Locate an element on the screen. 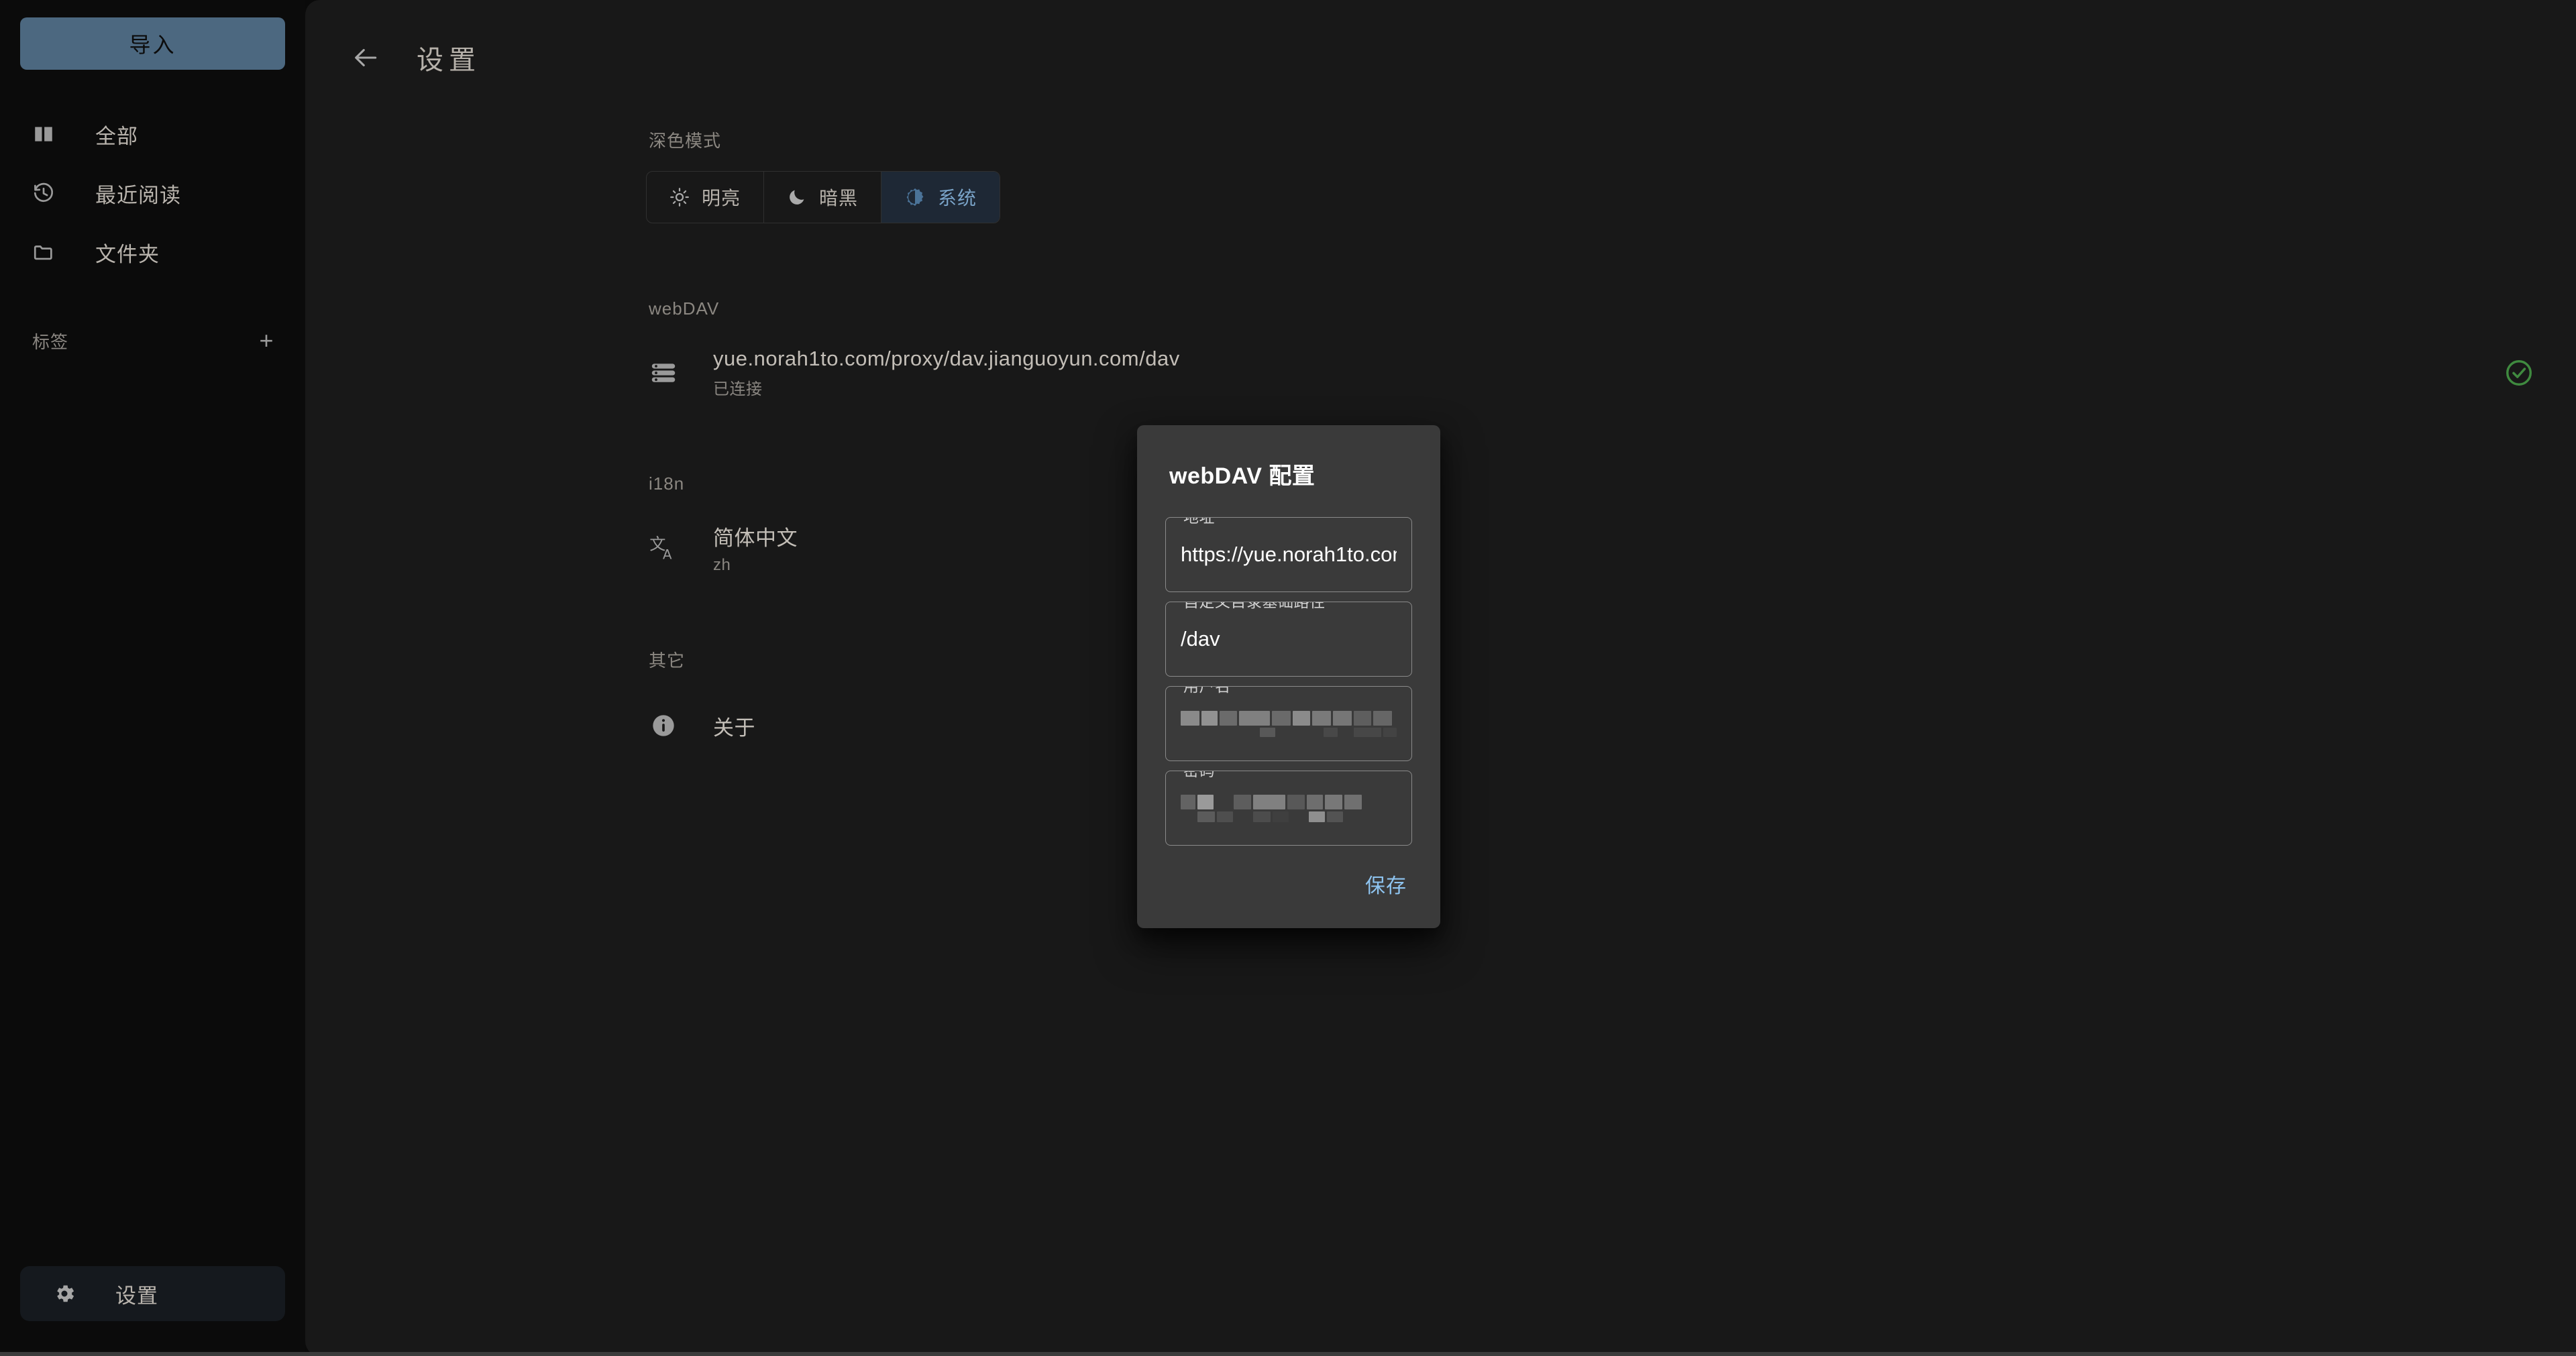 The height and width of the screenshot is (1356, 2576). bottom-strip is located at coordinates (1288, 1354).